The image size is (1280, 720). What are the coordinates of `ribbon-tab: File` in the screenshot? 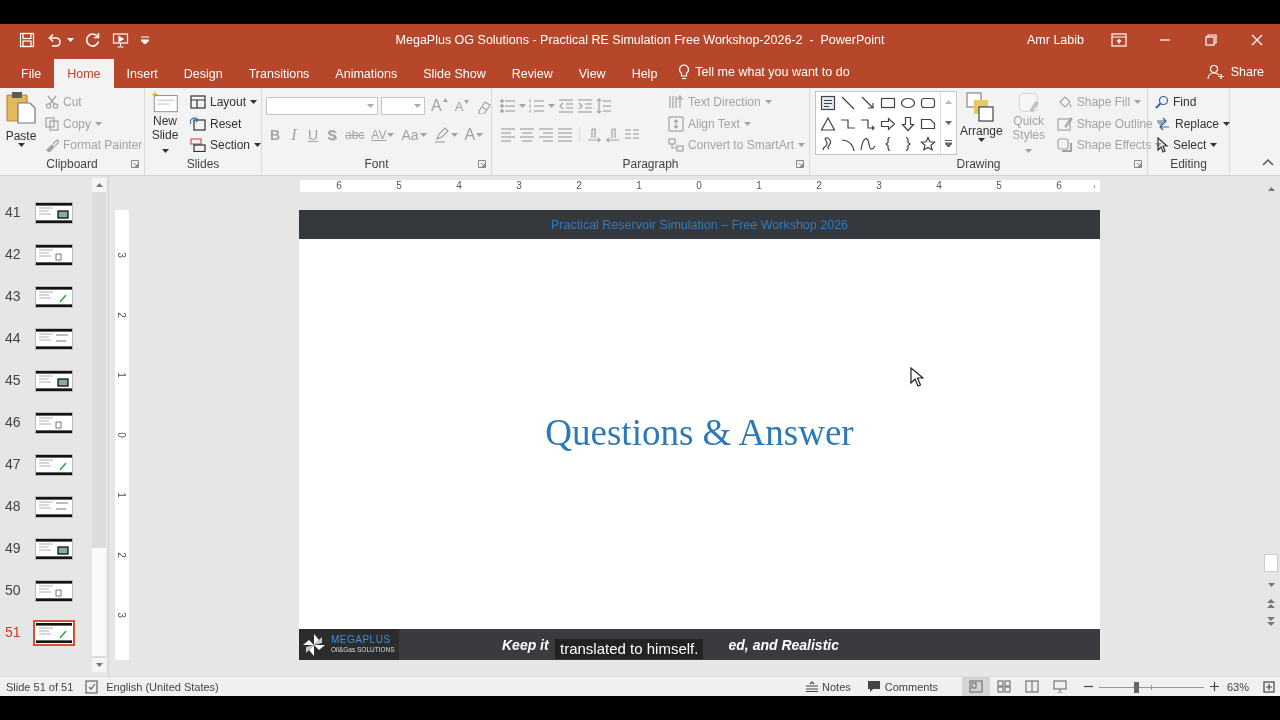 It's located at (31, 73).